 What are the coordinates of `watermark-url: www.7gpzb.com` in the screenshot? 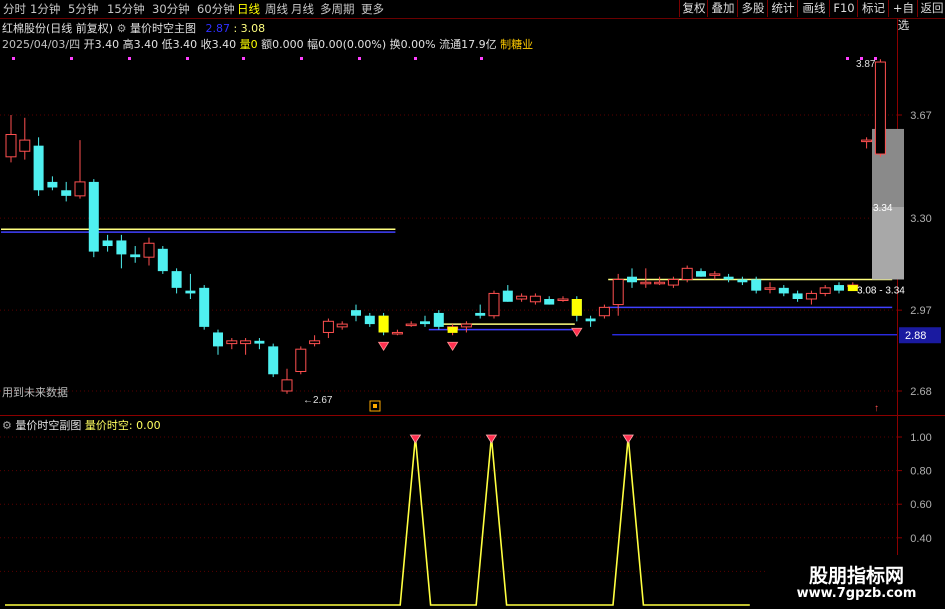 It's located at (856, 593).